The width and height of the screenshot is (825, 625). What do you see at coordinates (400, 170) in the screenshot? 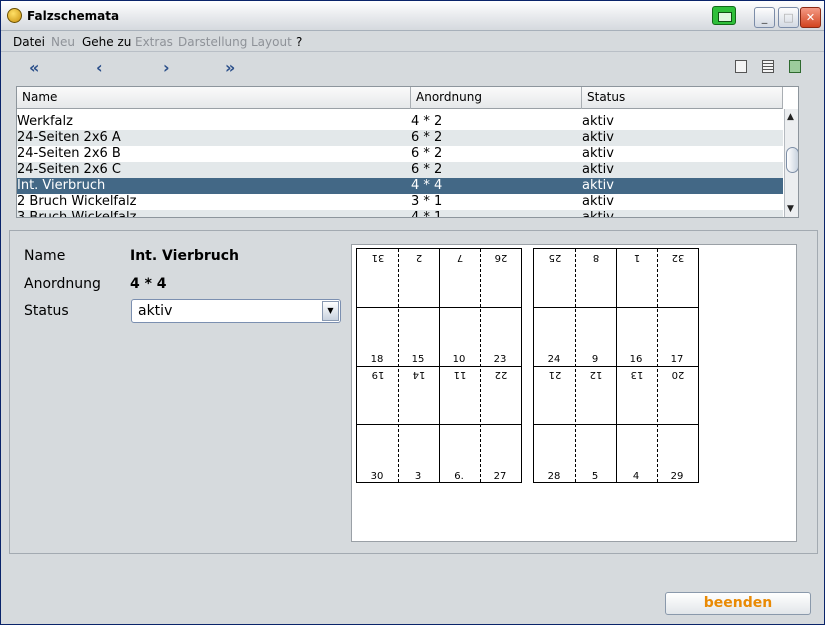
I see `table-row: 24-Seiten 2x6 C 6 * 2 aktiv` at bounding box center [400, 170].